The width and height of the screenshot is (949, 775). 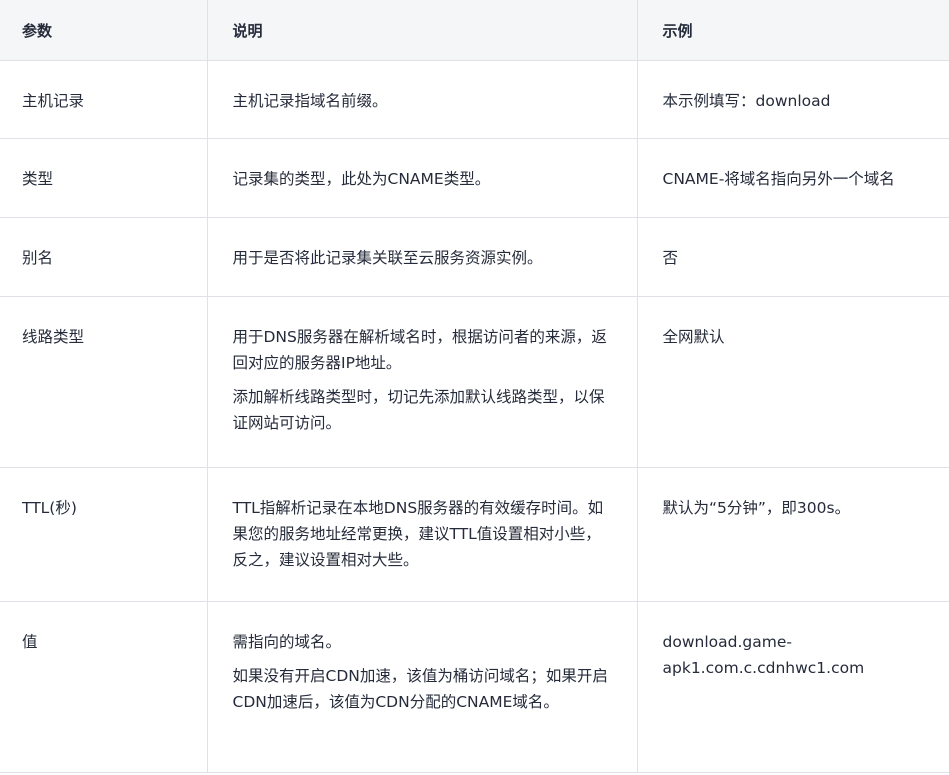 What do you see at coordinates (104, 534) in the screenshot?
I see `param-cell: TTL(秒)` at bounding box center [104, 534].